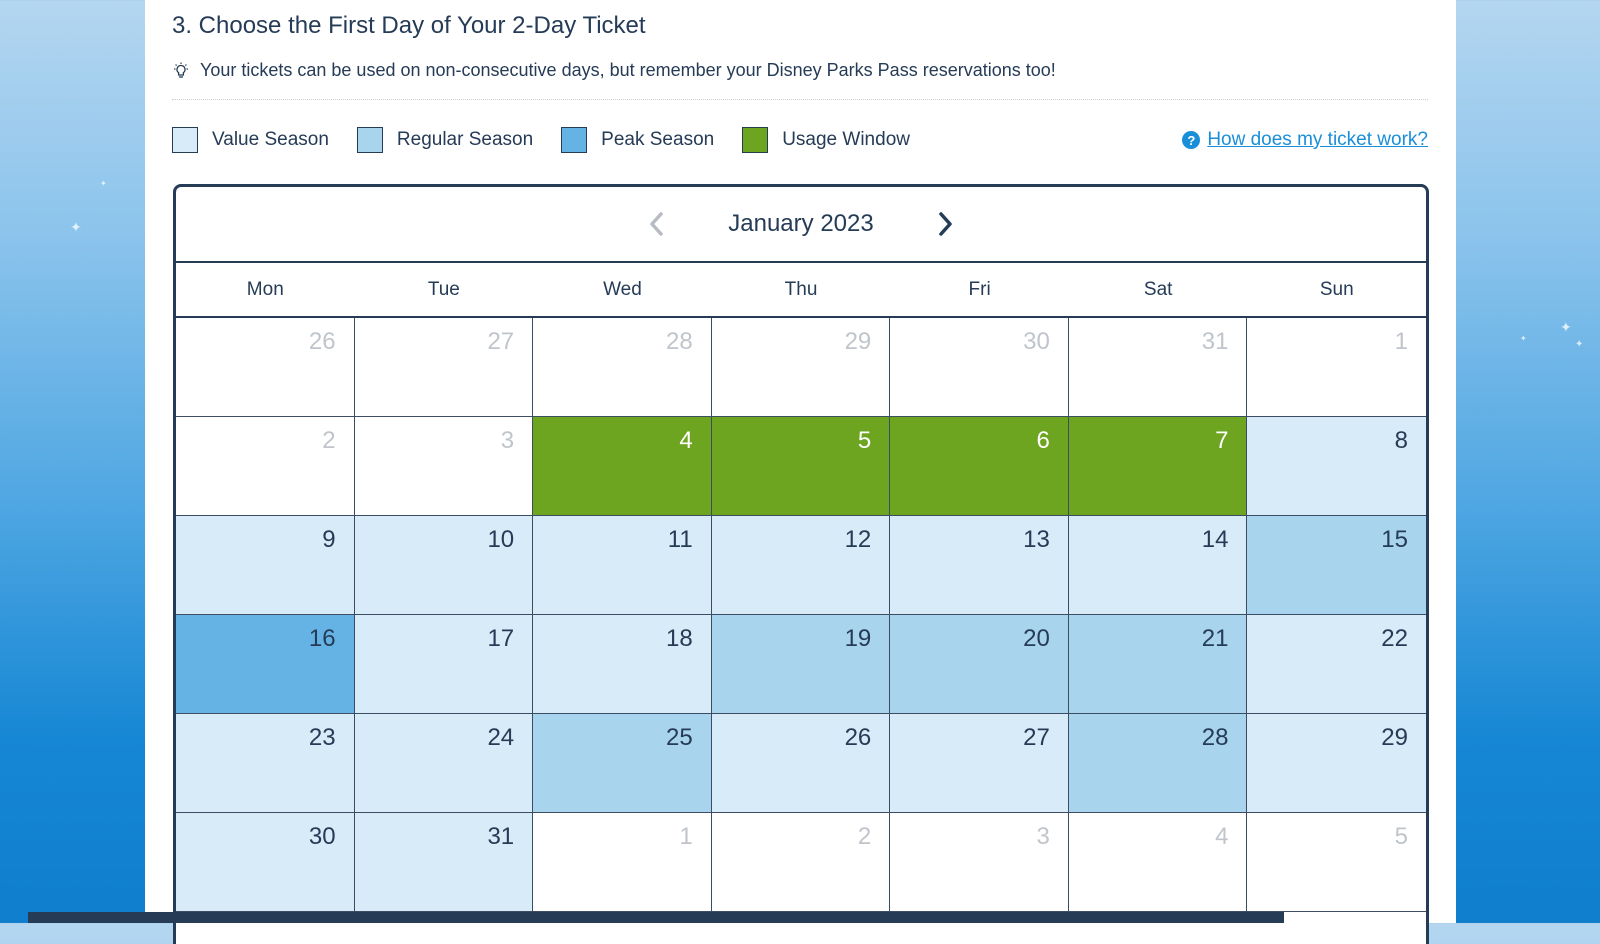 The width and height of the screenshot is (1600, 944). Describe the element at coordinates (501, 638) in the screenshot. I see `day-number: 17` at that location.